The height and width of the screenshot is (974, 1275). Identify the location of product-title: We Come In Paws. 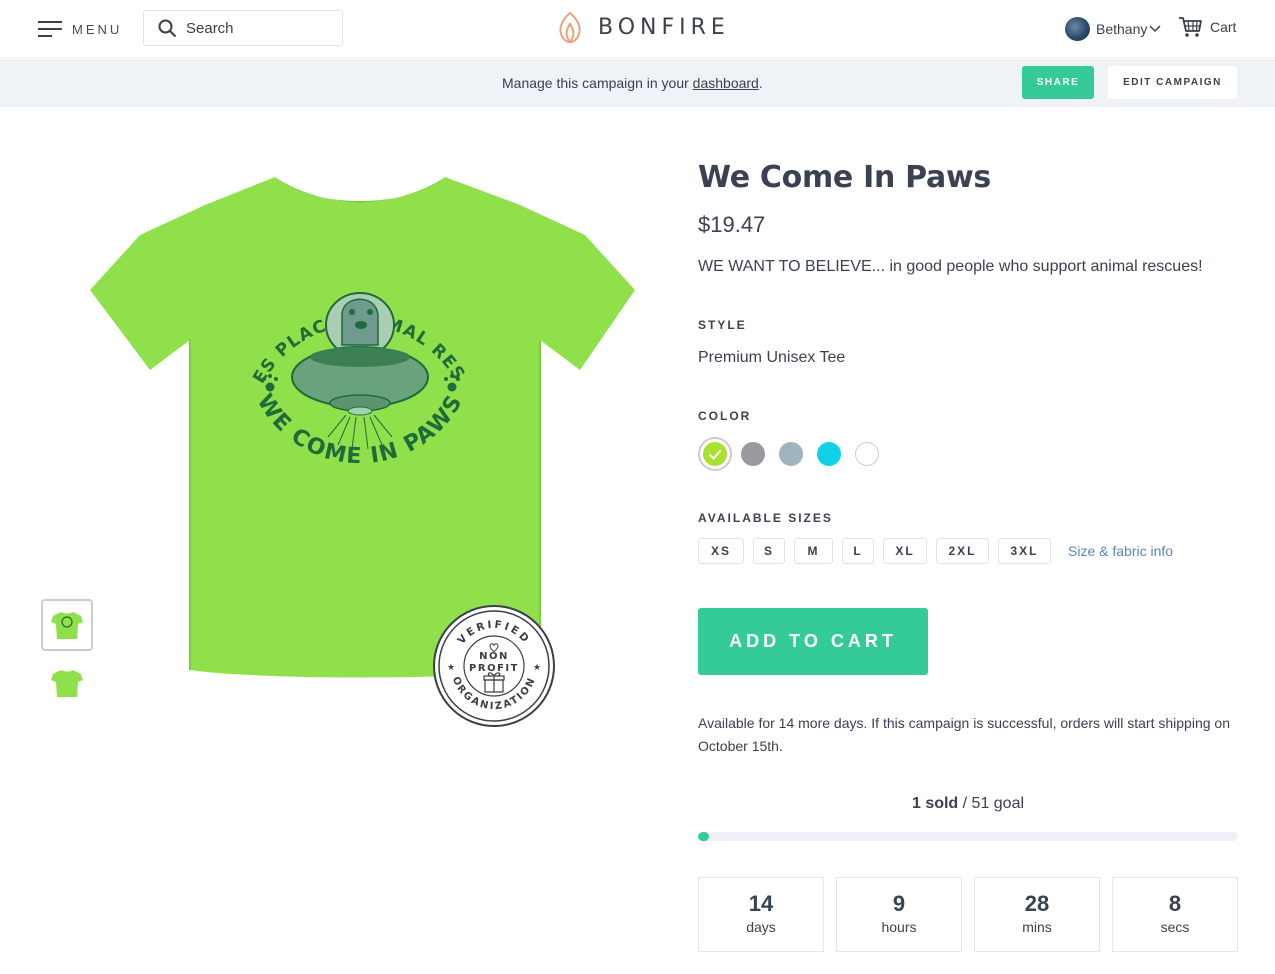
(844, 177).